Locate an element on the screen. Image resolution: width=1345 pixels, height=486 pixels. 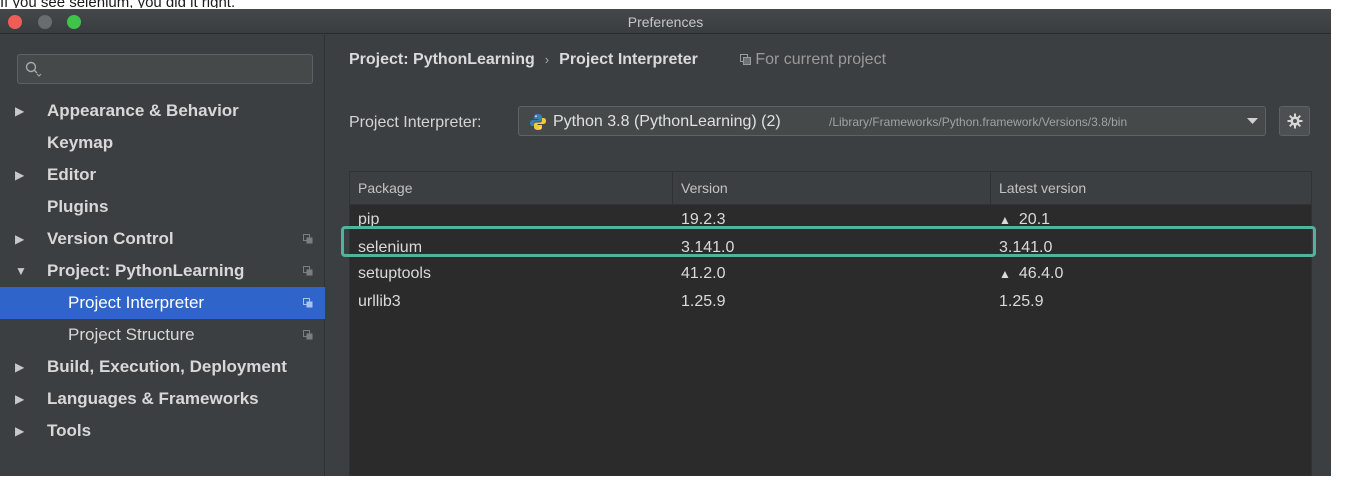
column-header-version: Version is located at coordinates (832, 188).